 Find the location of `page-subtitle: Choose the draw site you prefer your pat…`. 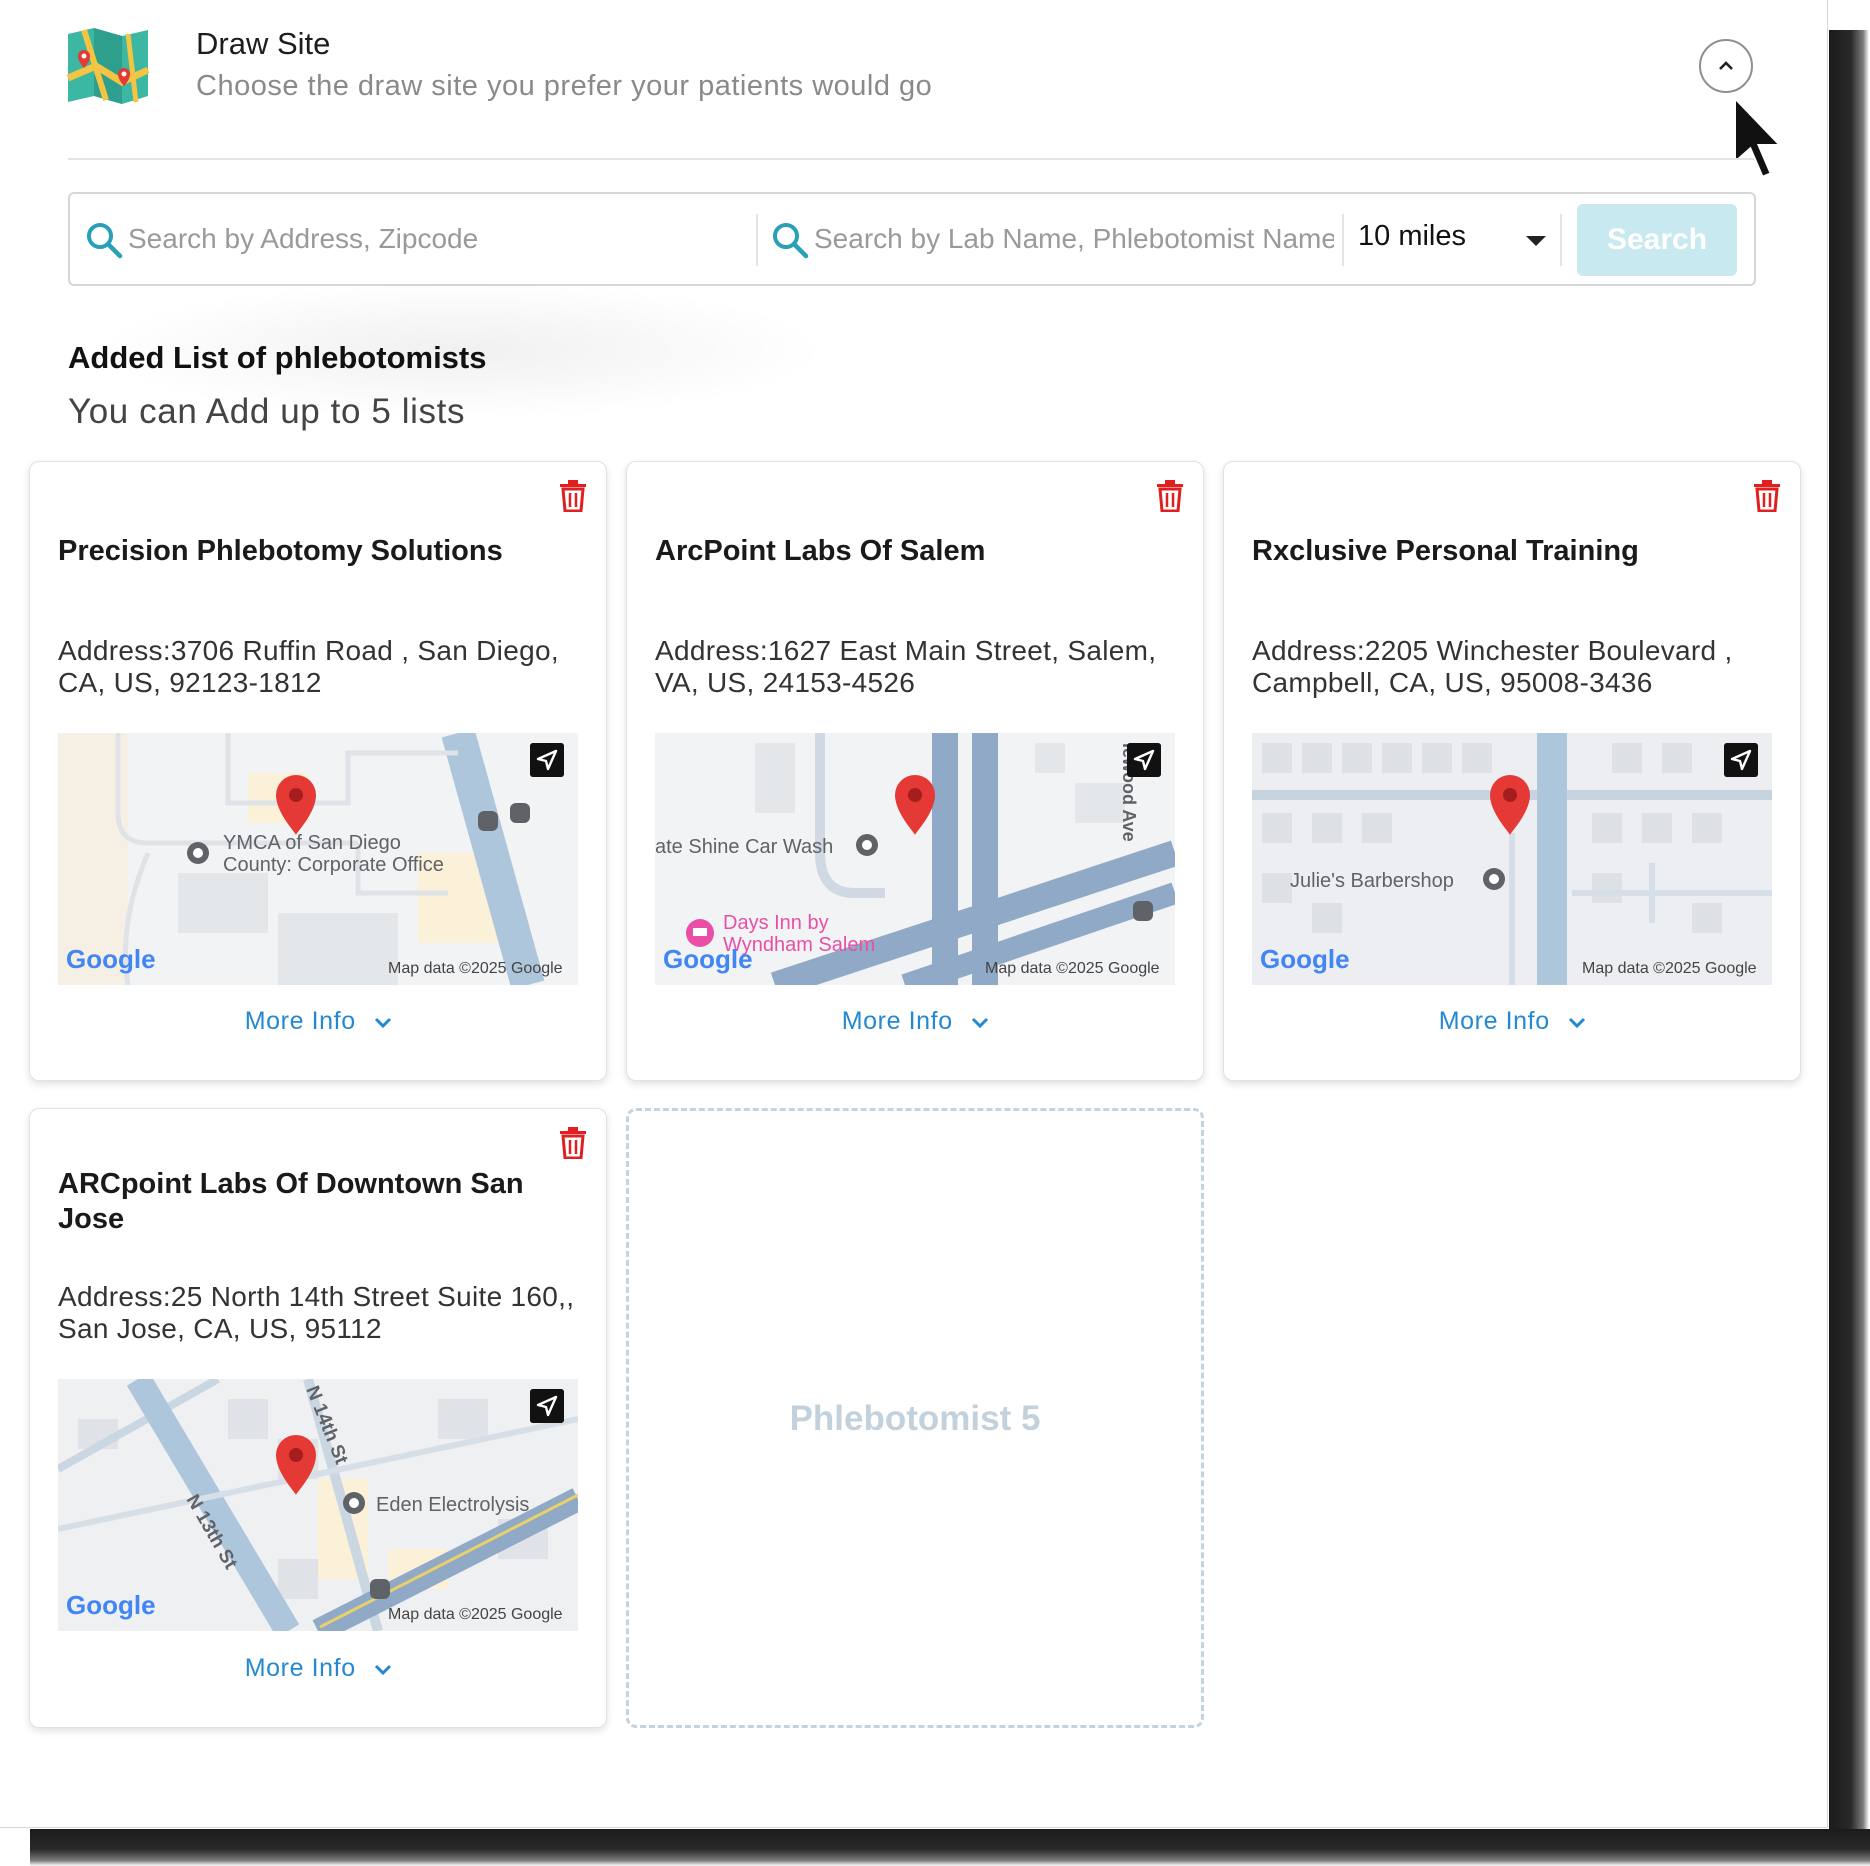

page-subtitle: Choose the draw site you prefer your pat… is located at coordinates (564, 86).